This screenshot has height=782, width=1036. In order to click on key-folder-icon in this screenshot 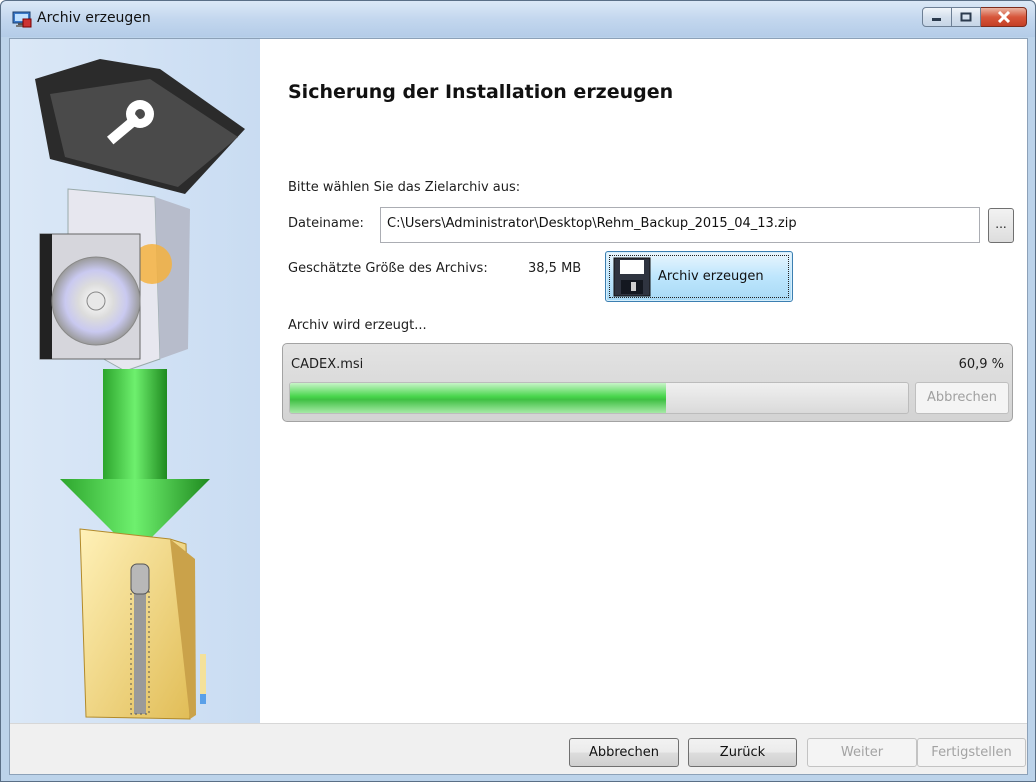, I will do `click(140, 126)`.